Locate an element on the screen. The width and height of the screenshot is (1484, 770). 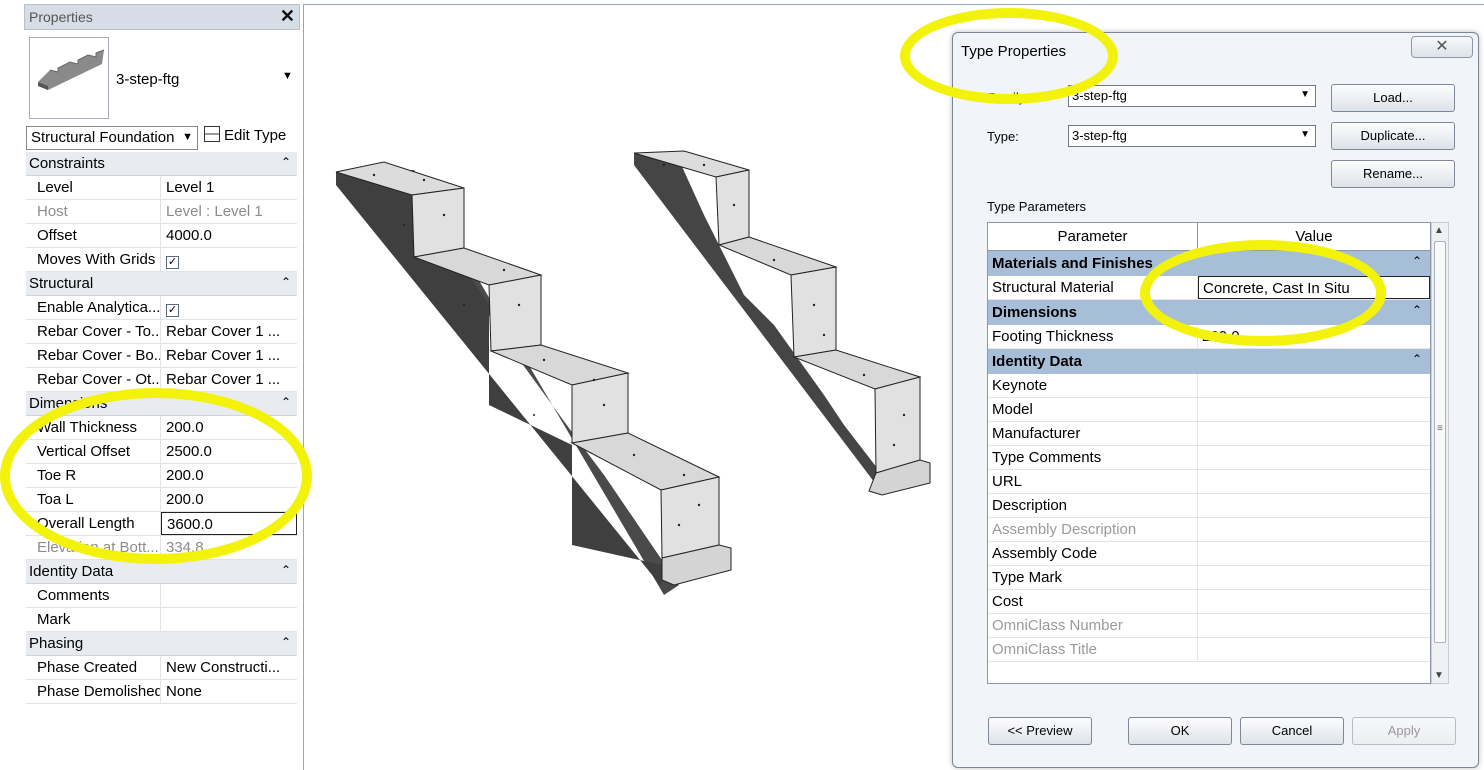
property-row: Offset 4000.0 is located at coordinates (161, 236).